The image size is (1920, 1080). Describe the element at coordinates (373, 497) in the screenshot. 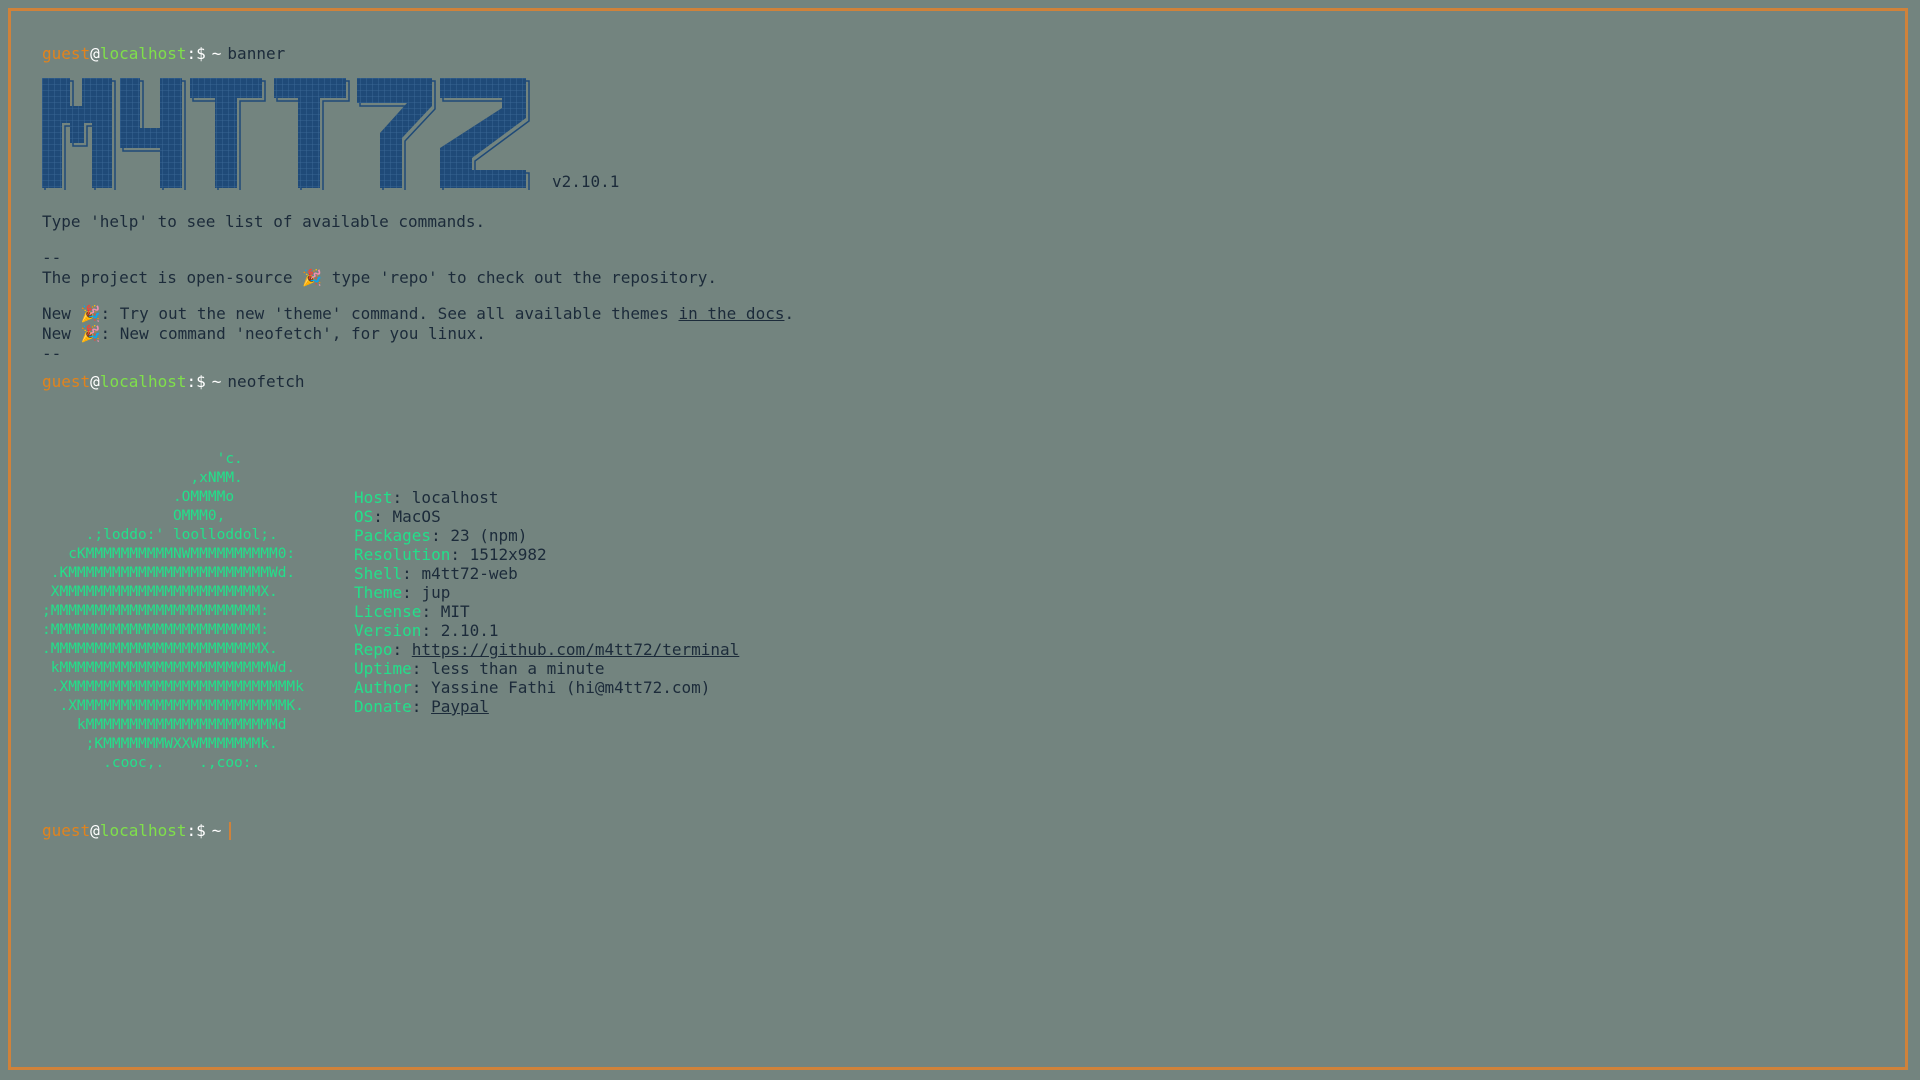

I see `info-key: Host` at that location.